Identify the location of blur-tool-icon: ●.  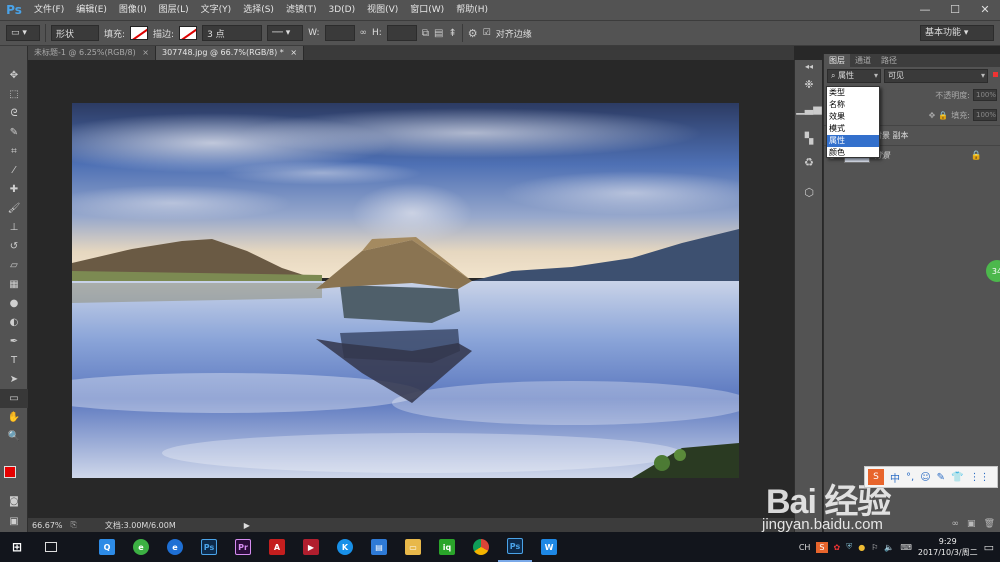
(14, 303).